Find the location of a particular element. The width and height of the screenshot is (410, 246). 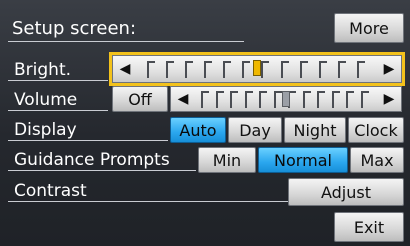

page-title: Setup screen: is located at coordinates (74, 28).